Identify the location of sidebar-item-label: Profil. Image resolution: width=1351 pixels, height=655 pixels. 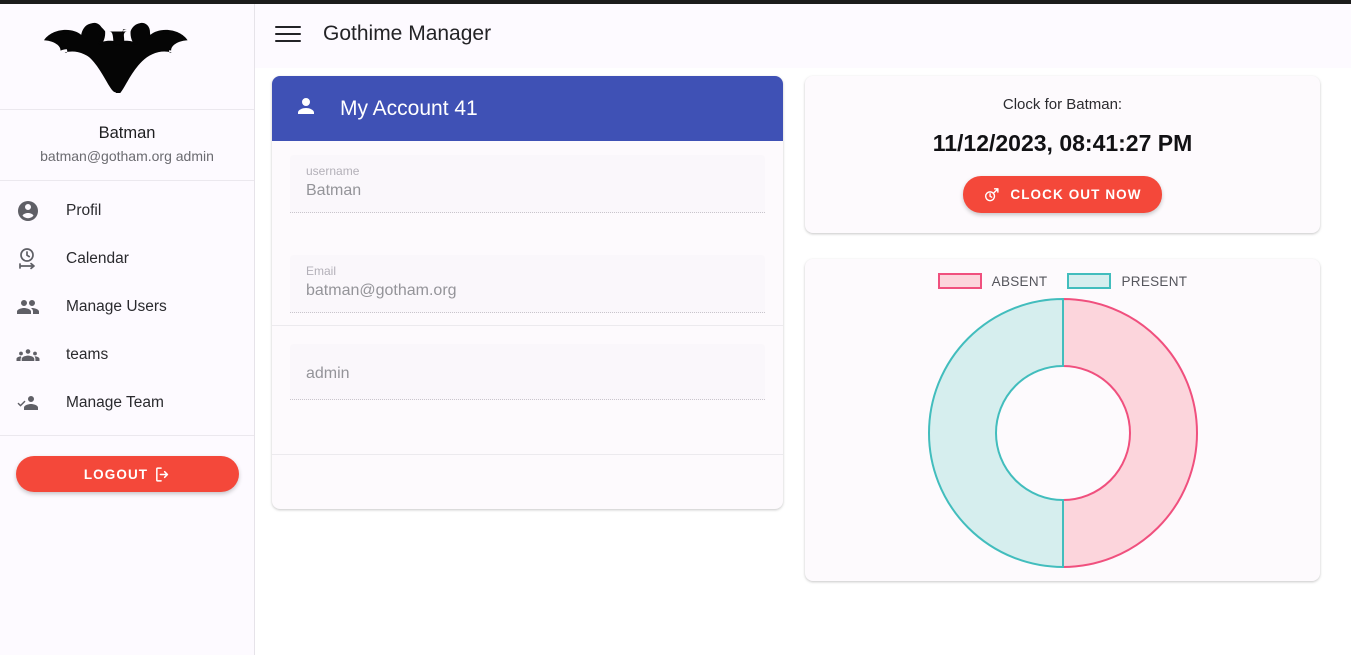
(84, 210).